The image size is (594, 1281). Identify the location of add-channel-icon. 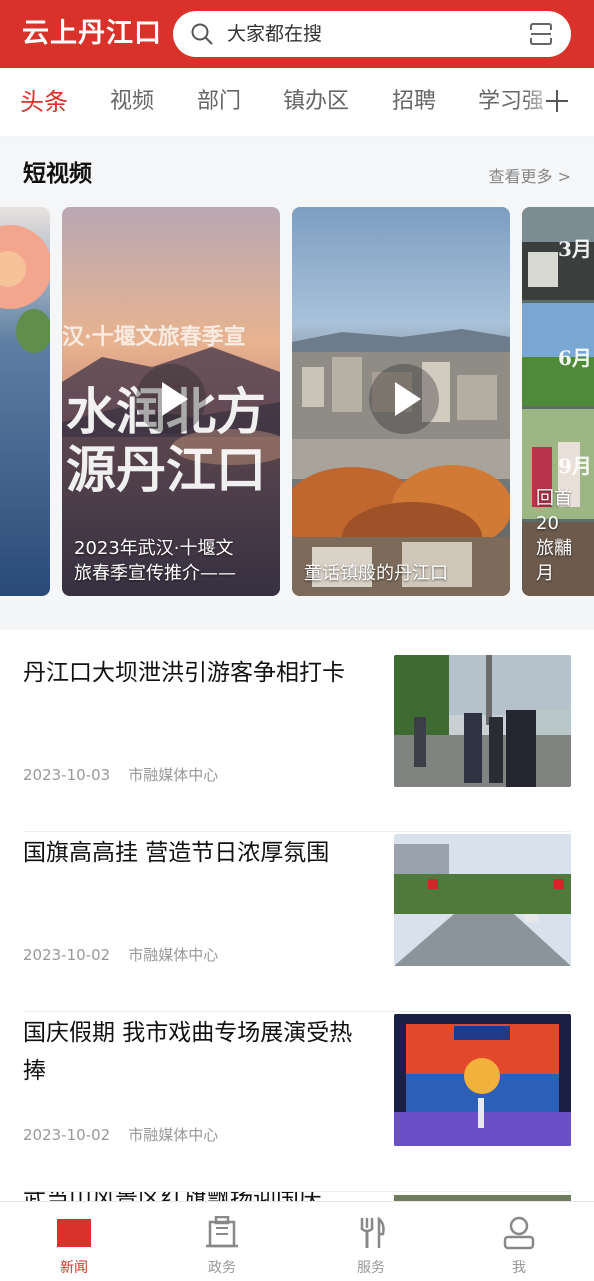
(557, 101).